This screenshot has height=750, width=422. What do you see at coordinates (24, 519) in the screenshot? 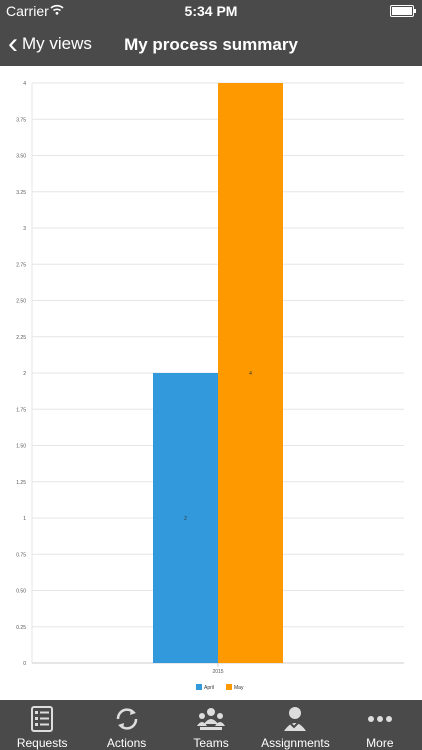
I see `y-tick-label: 1` at bounding box center [24, 519].